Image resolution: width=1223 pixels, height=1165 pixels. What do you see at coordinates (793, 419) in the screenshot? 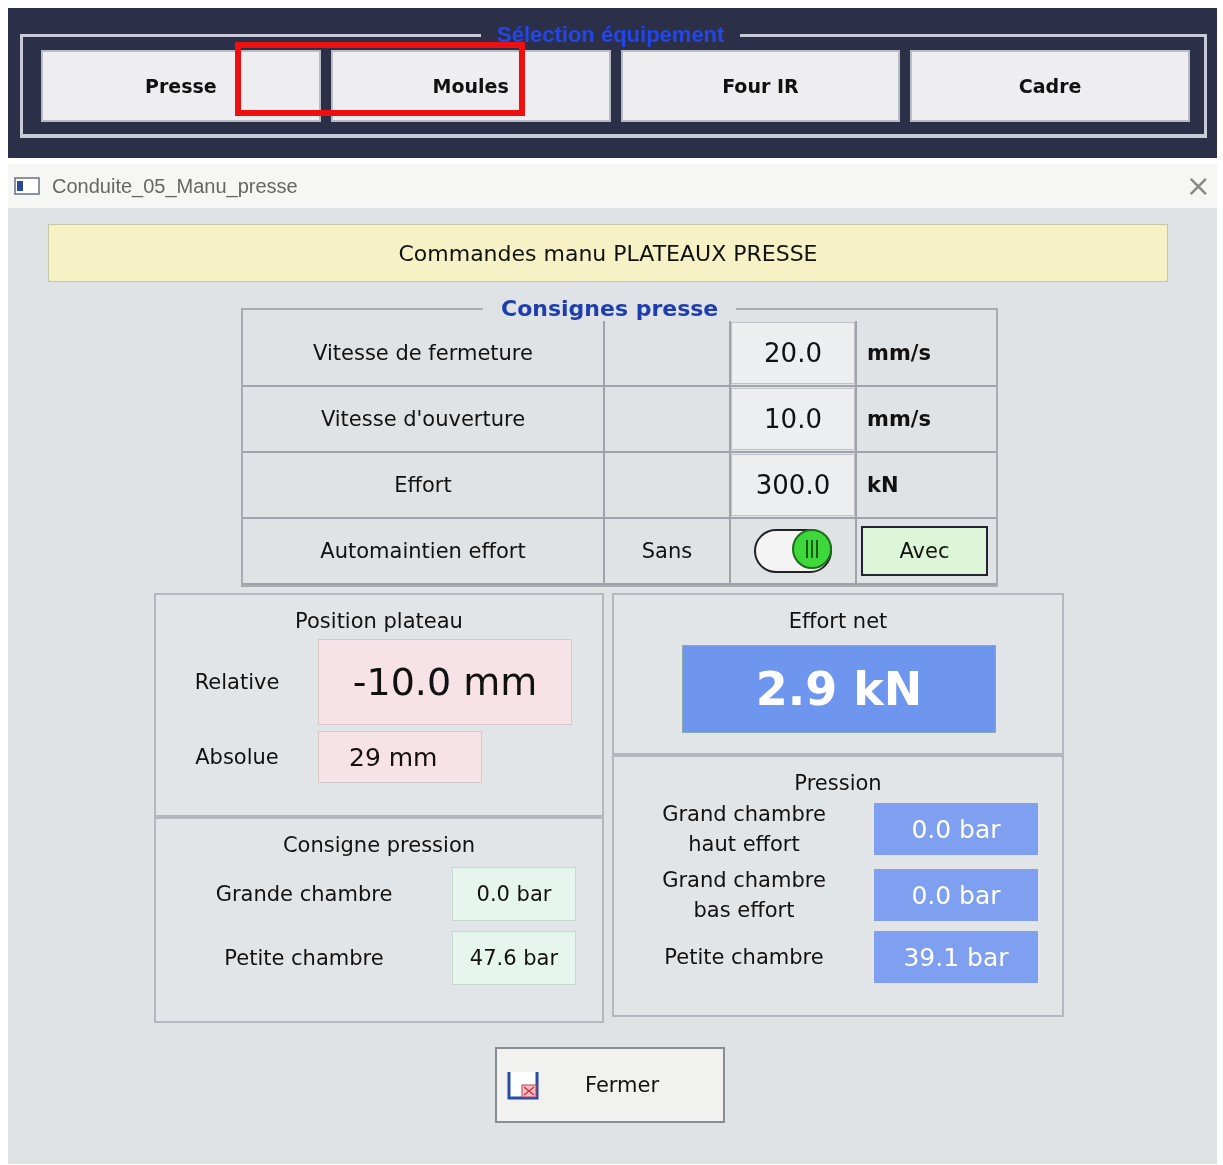
I see `value-field: 10.0` at bounding box center [793, 419].